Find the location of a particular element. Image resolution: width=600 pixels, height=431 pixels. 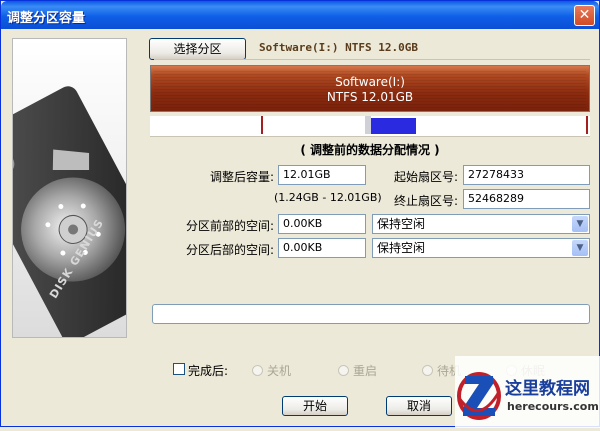

space-before-select: 保持空闲 ▼ is located at coordinates (481, 224).